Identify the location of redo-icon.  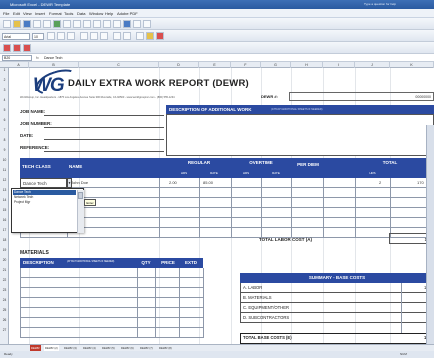
(107, 24).